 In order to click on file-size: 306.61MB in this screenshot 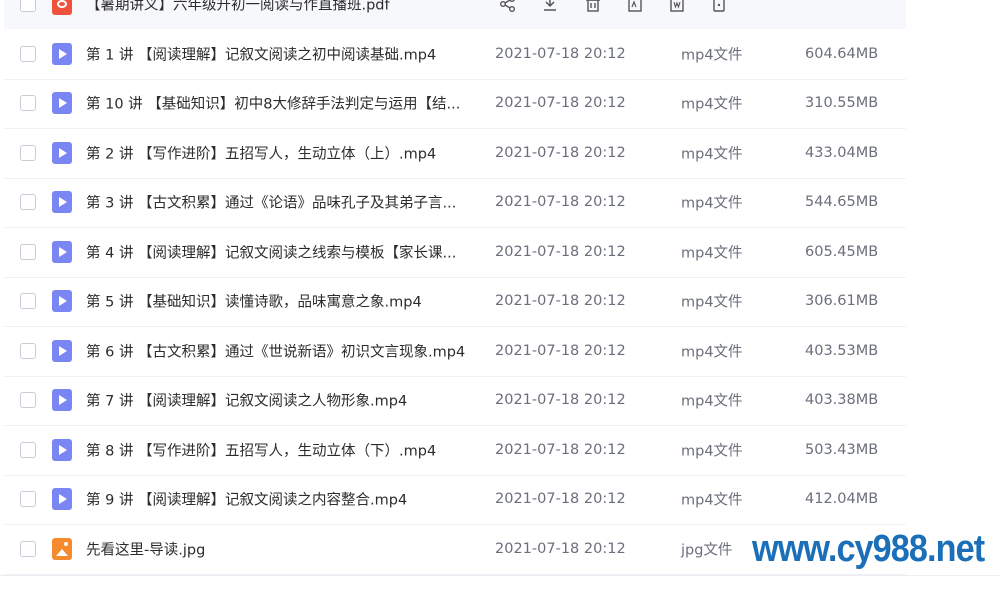, I will do `click(842, 301)`.